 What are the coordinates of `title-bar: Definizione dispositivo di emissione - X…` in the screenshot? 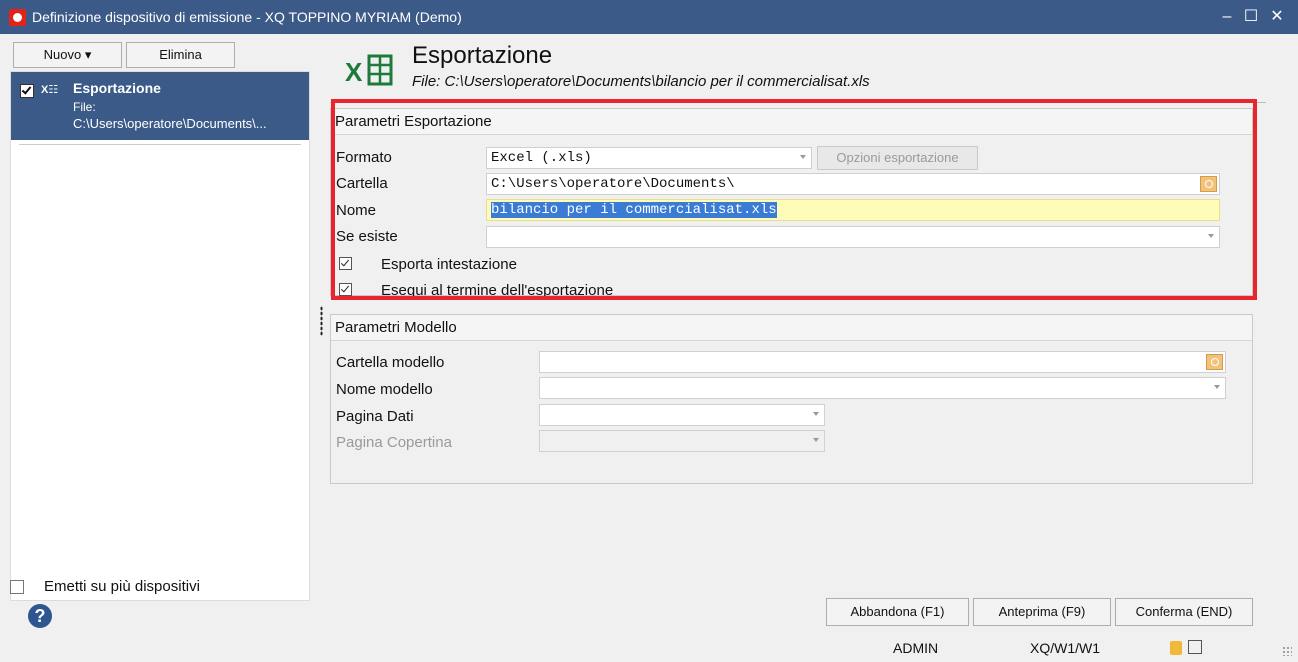 It's located at (649, 17).